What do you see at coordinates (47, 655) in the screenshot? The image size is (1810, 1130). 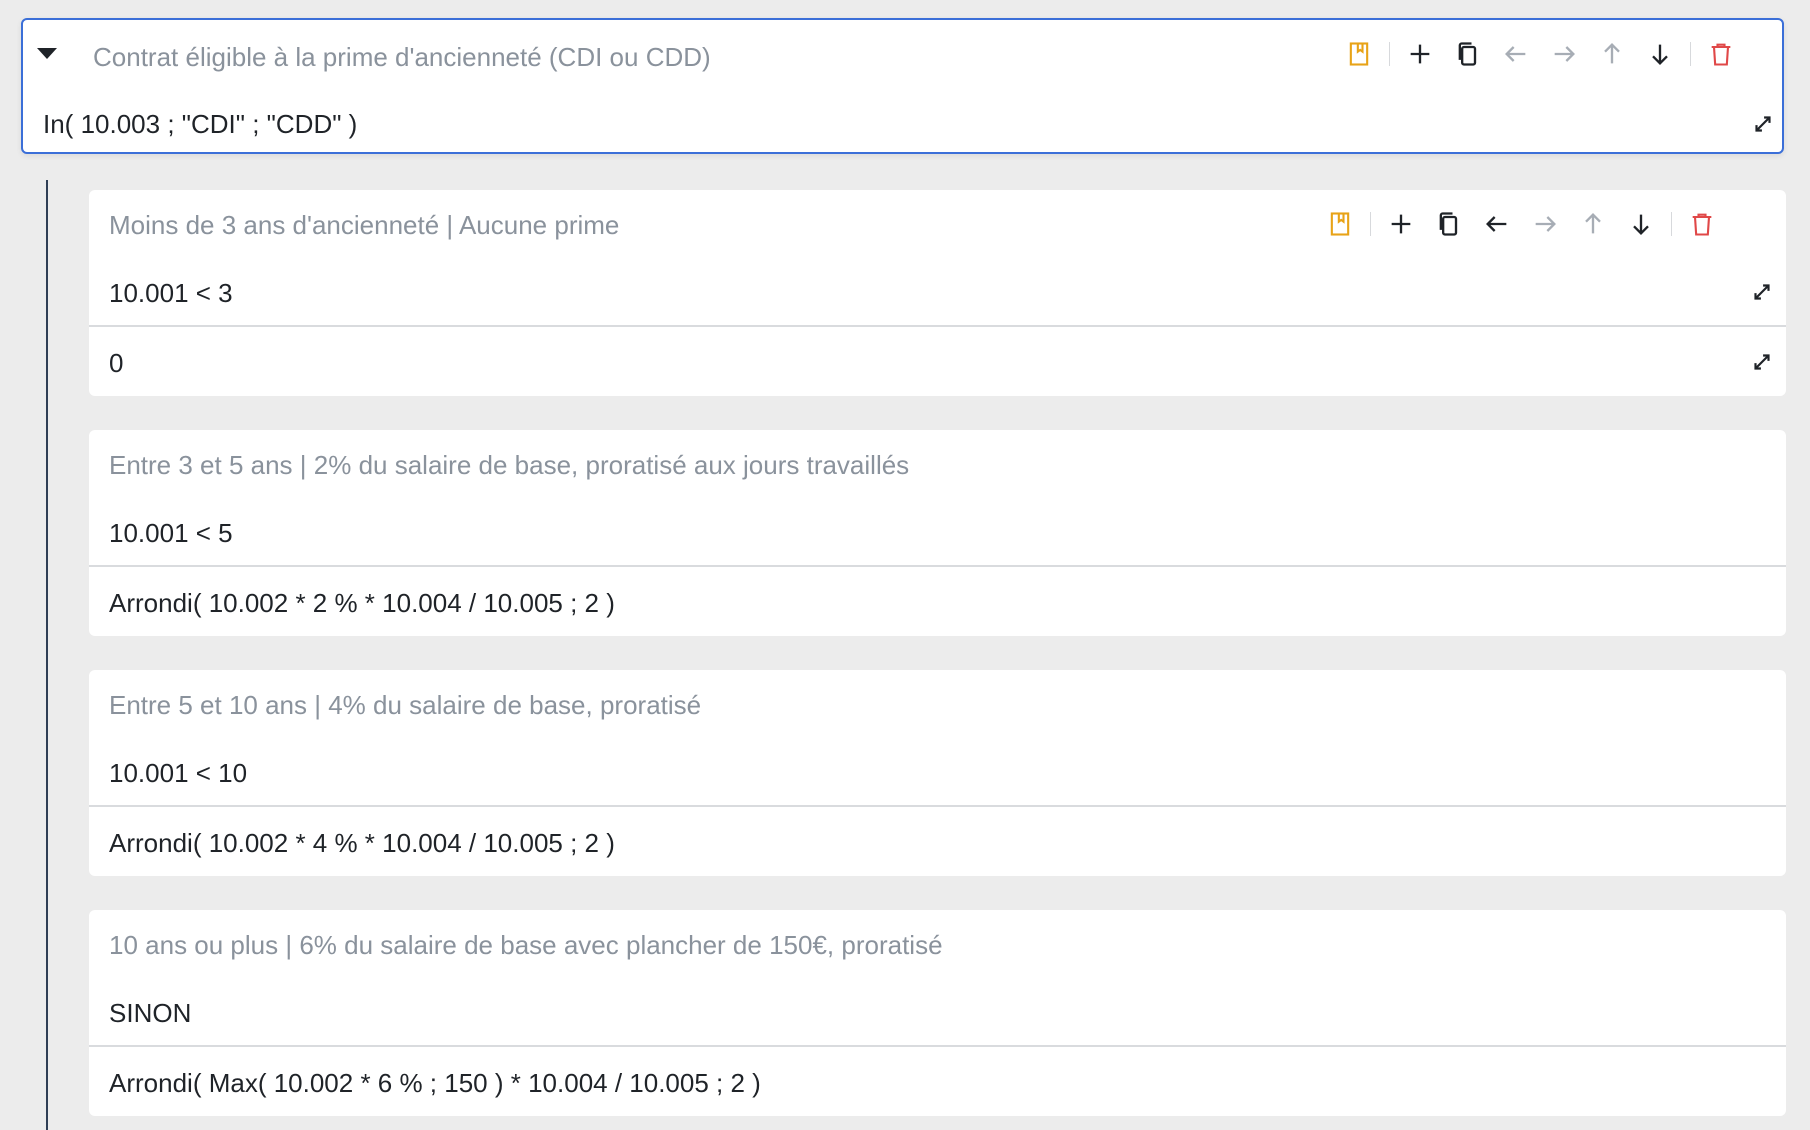 I see `tree-guide-line` at bounding box center [47, 655].